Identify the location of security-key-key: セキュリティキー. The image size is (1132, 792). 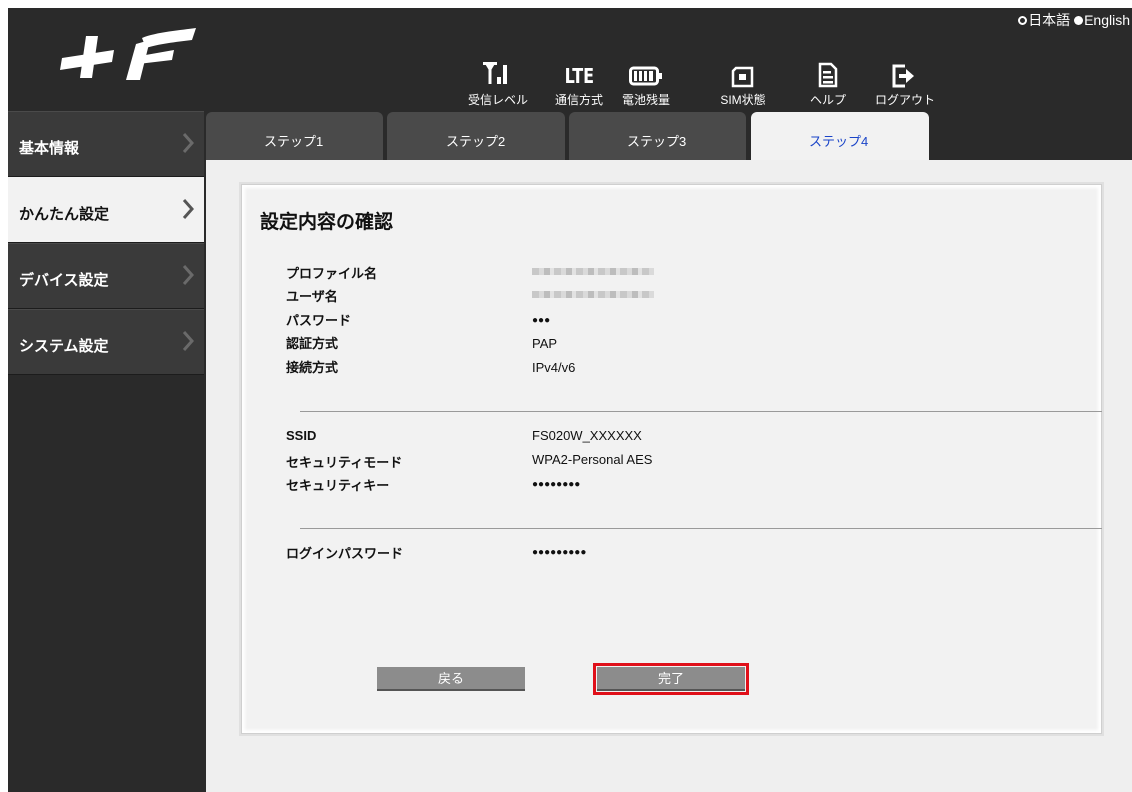
(338, 485).